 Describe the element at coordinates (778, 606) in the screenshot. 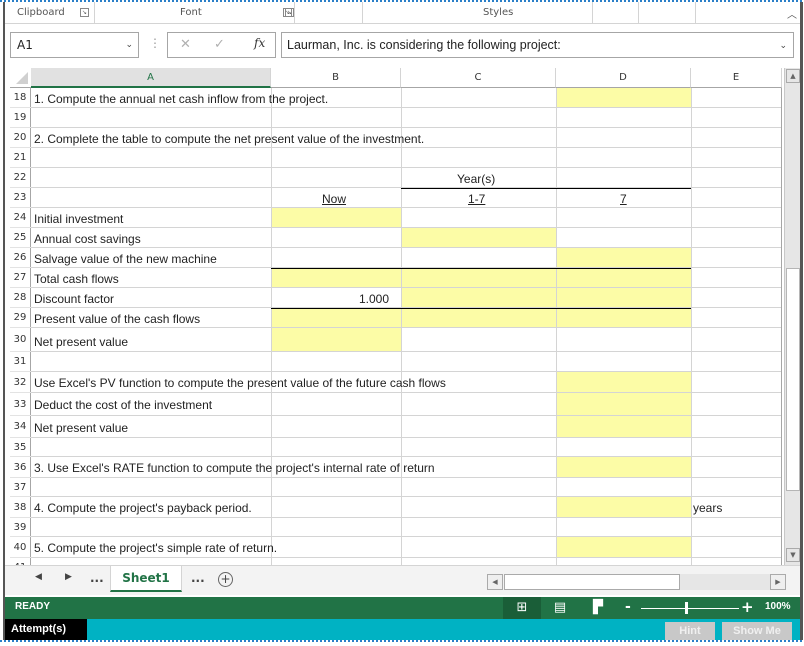

I see `zoom-level: 100%` at that location.